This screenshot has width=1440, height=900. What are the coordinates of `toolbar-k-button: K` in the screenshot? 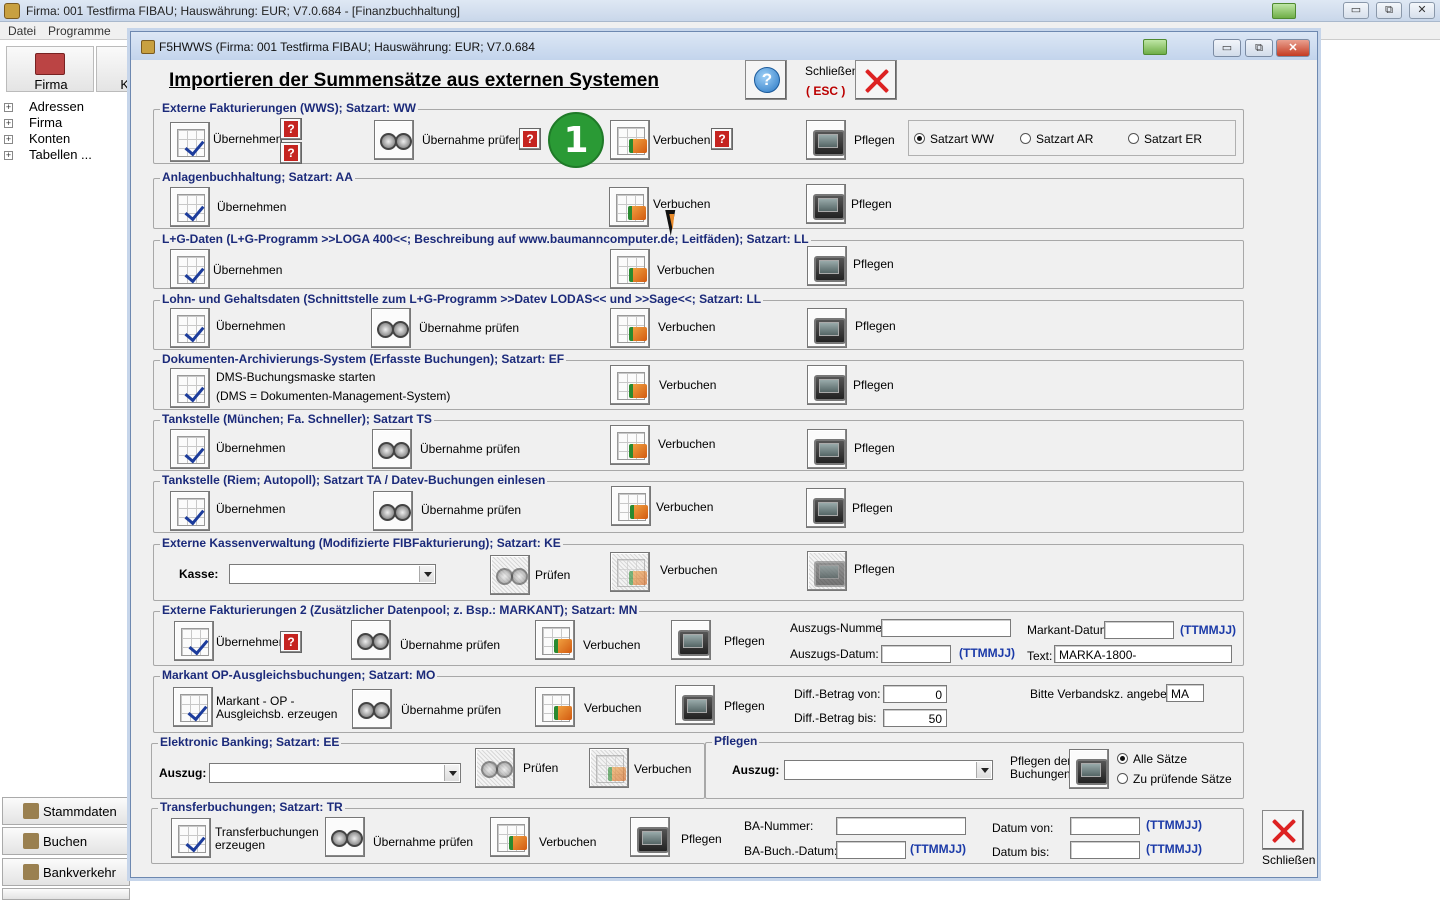 It's located at (113, 69).